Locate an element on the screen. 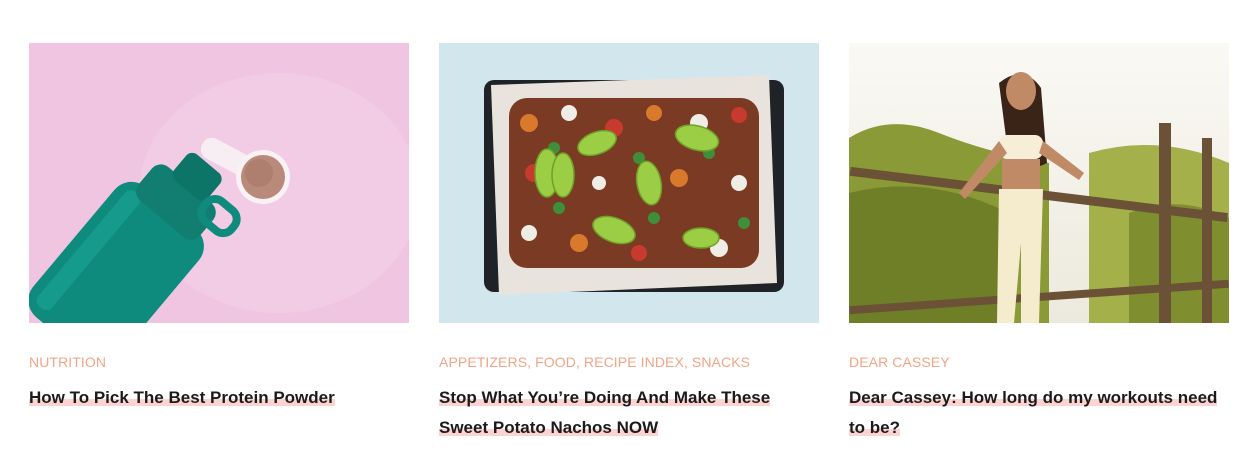  article-title: How To Pick The Best Protein Powder is located at coordinates (219, 398).